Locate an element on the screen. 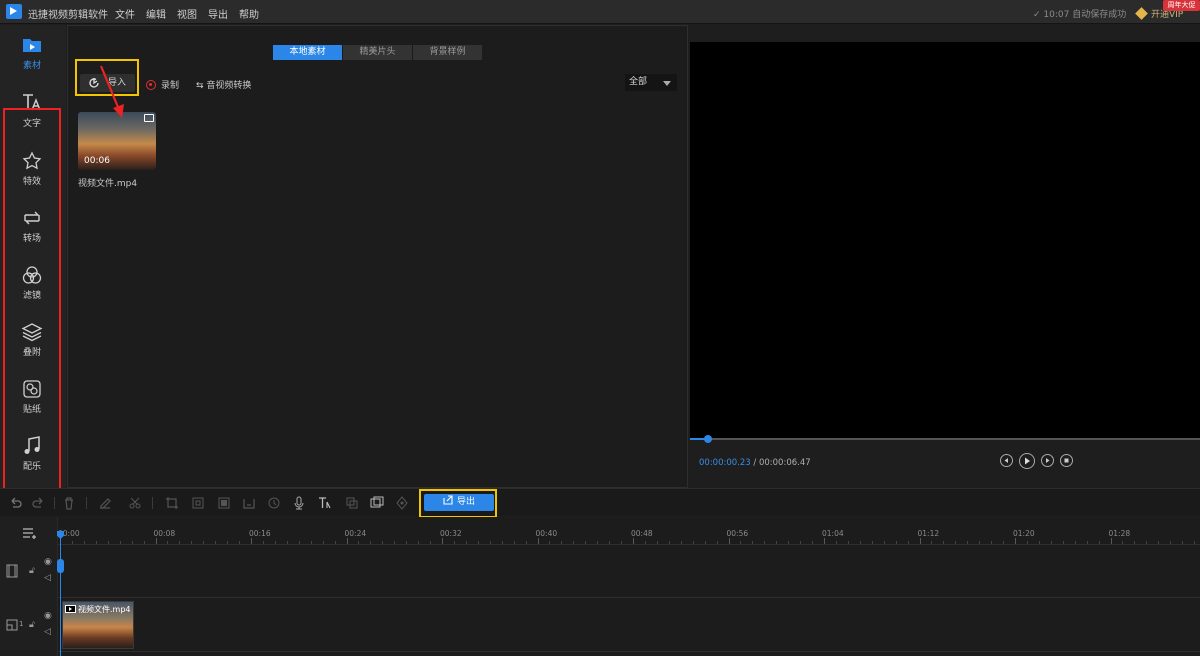 Image resolution: width=1200 pixels, height=656 pixels. record-button: 录制 is located at coordinates (162, 84).